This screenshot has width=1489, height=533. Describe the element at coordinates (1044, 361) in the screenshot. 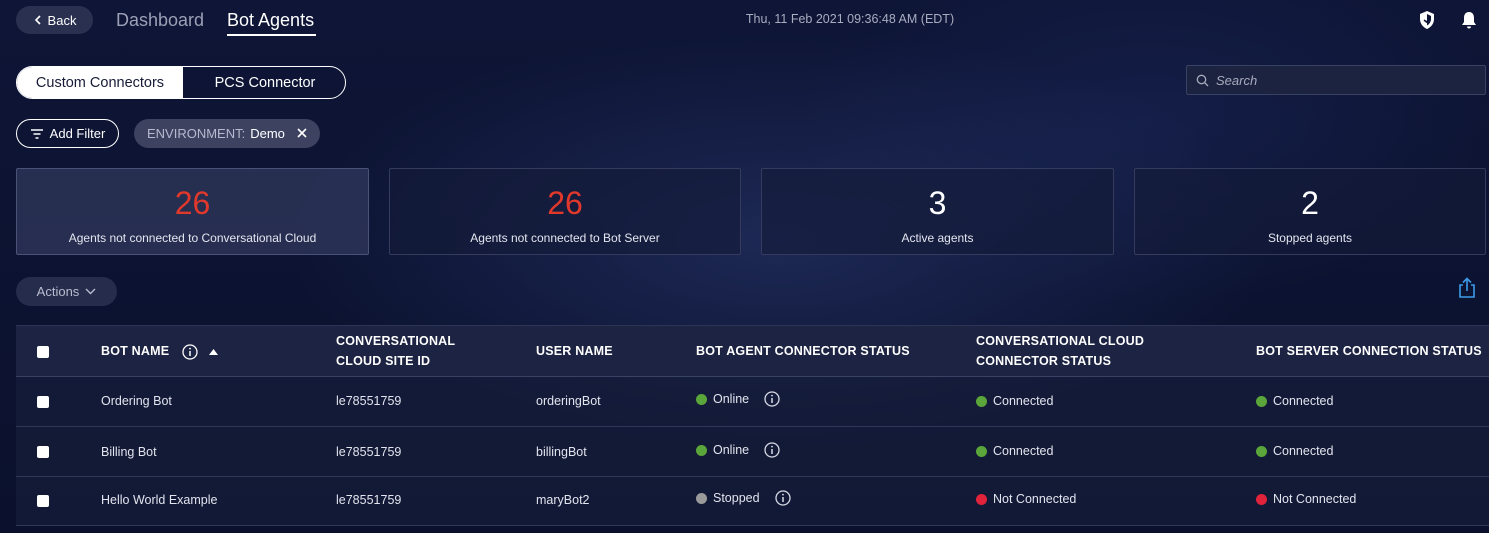

I see `column-cc-status-line2: CONNECTOR STATUS` at that location.